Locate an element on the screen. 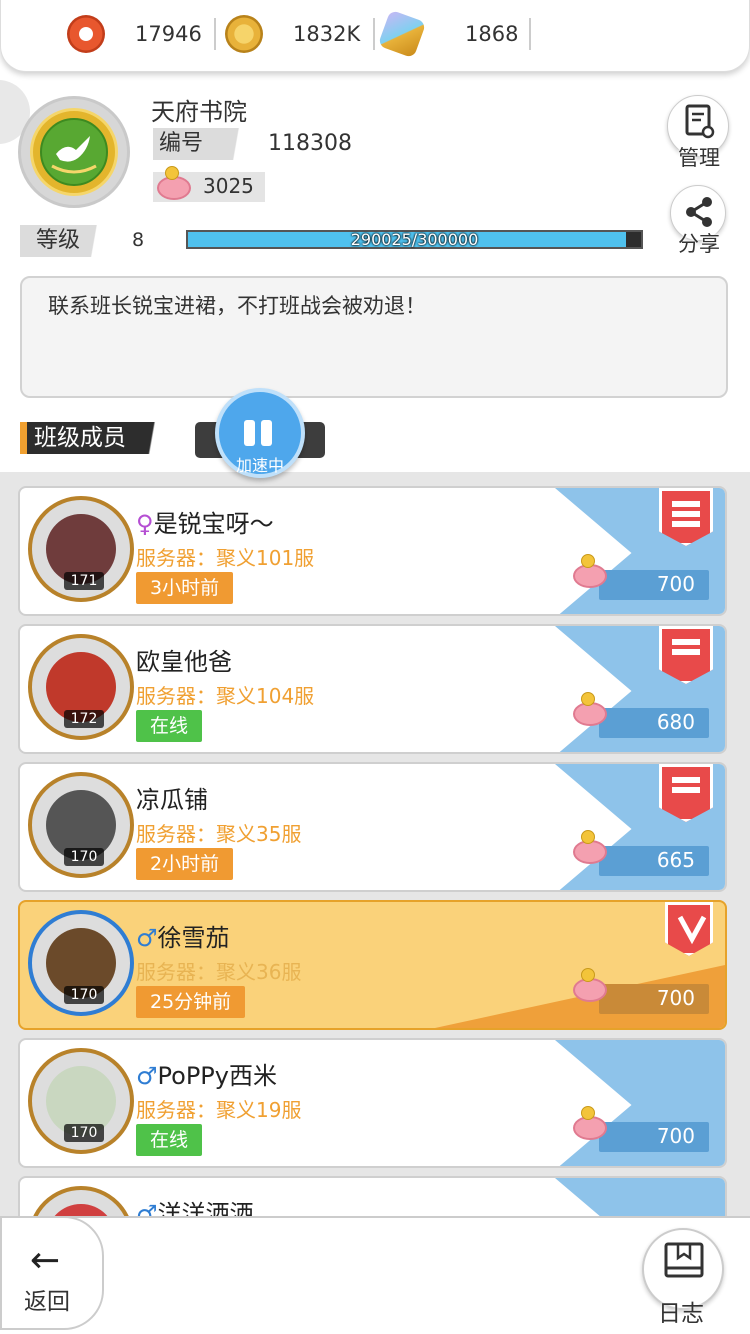 The width and height of the screenshot is (750, 1334). level-label: 等级 is located at coordinates (68, 241).